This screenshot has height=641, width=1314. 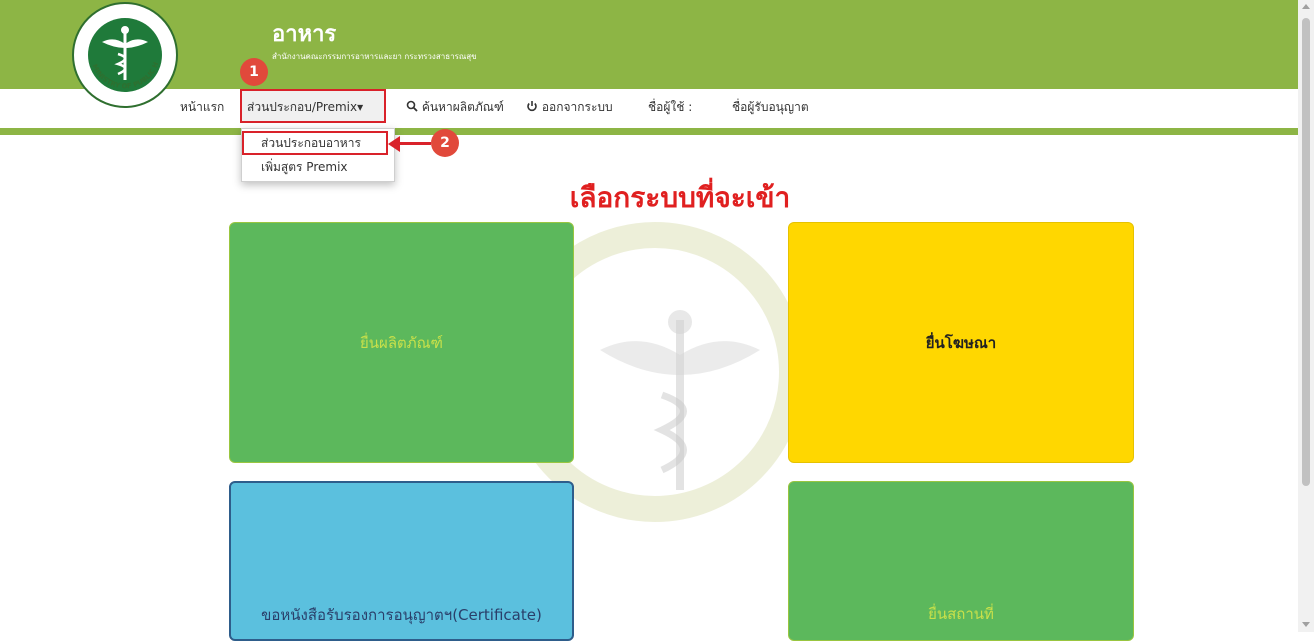 I want to click on scroll-down-icon, so click(x=1306, y=624).